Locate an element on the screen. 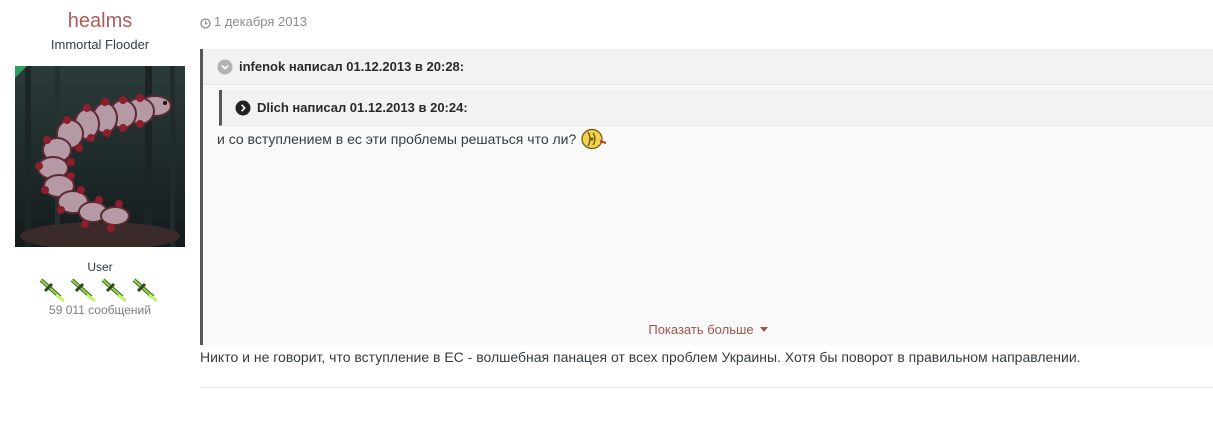 This screenshot has width=1213, height=439. avatar is located at coordinates (100, 156).